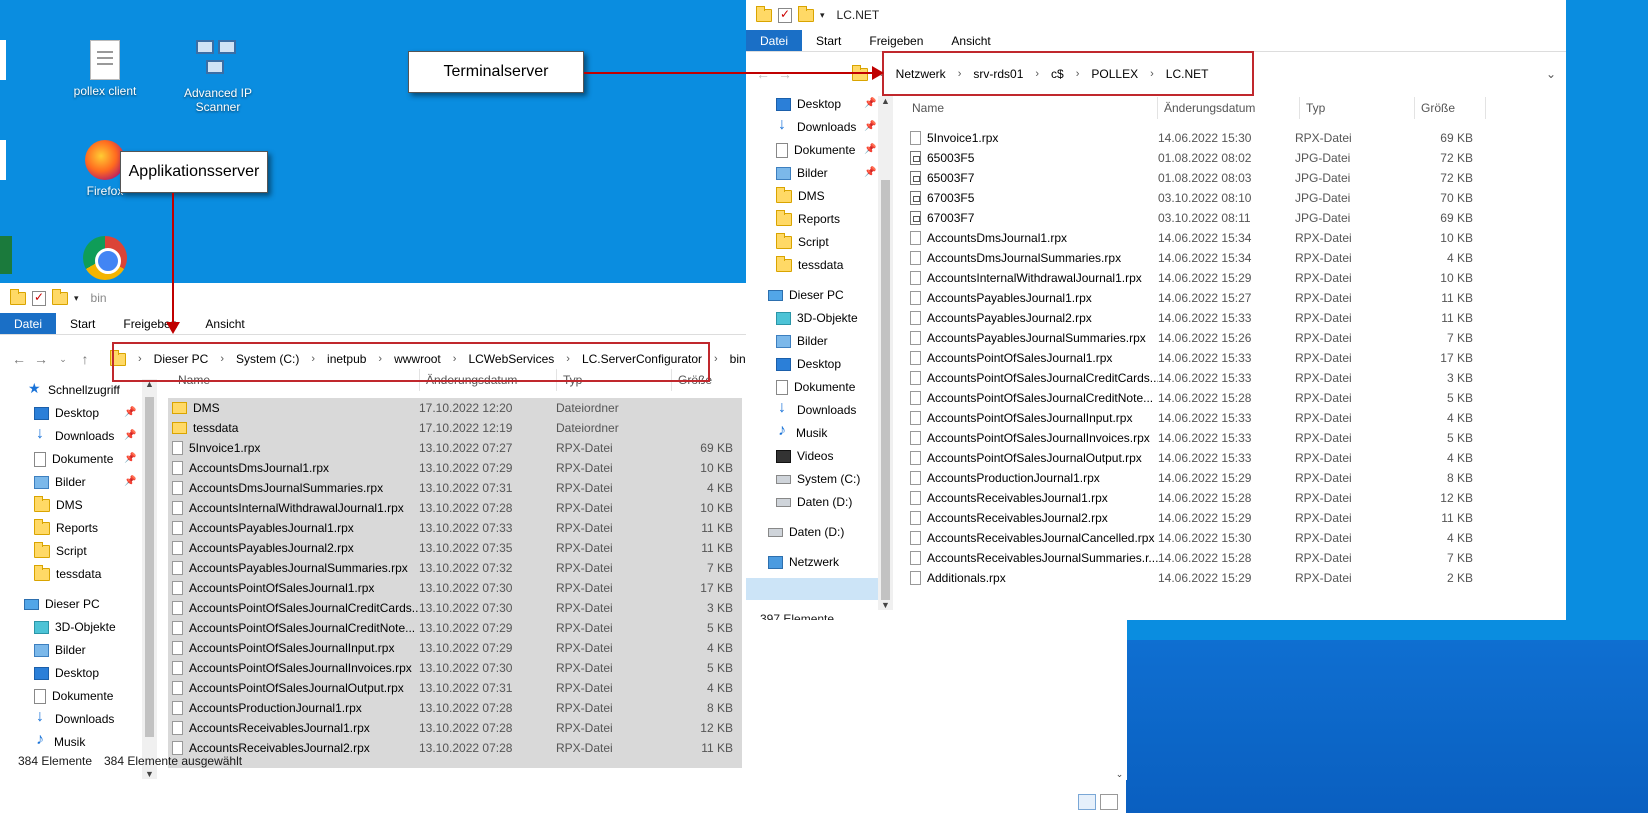  Describe the element at coordinates (998, 74) in the screenshot. I see `breadcrumb-item: srv-rds01` at that location.